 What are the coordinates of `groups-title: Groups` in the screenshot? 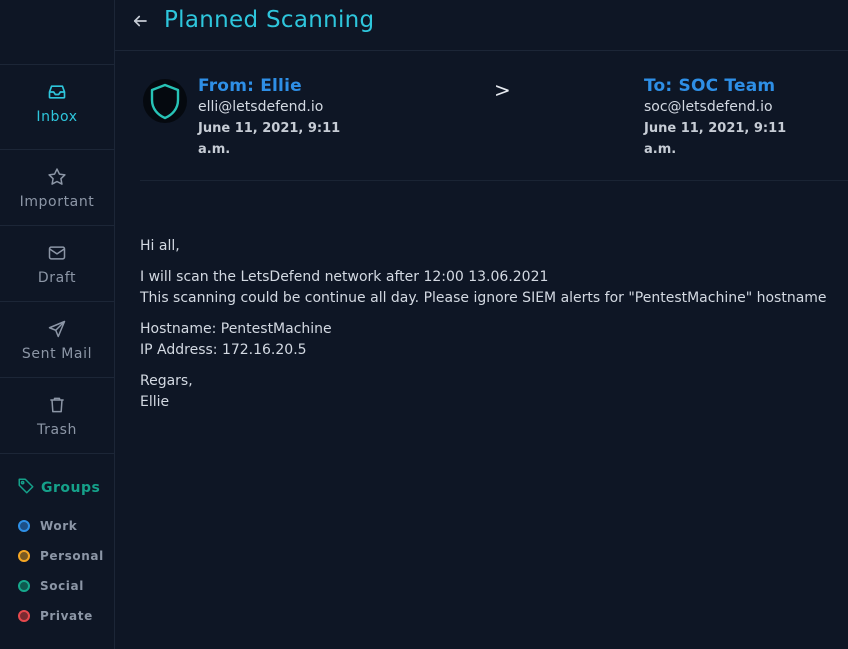 It's located at (71, 488).